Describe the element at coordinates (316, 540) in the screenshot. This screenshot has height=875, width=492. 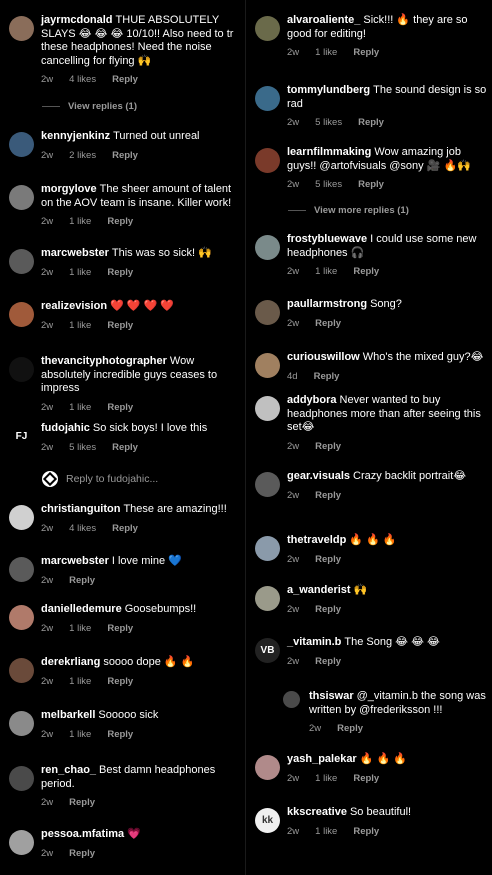
I see `comment-username: thetraveldp` at that location.